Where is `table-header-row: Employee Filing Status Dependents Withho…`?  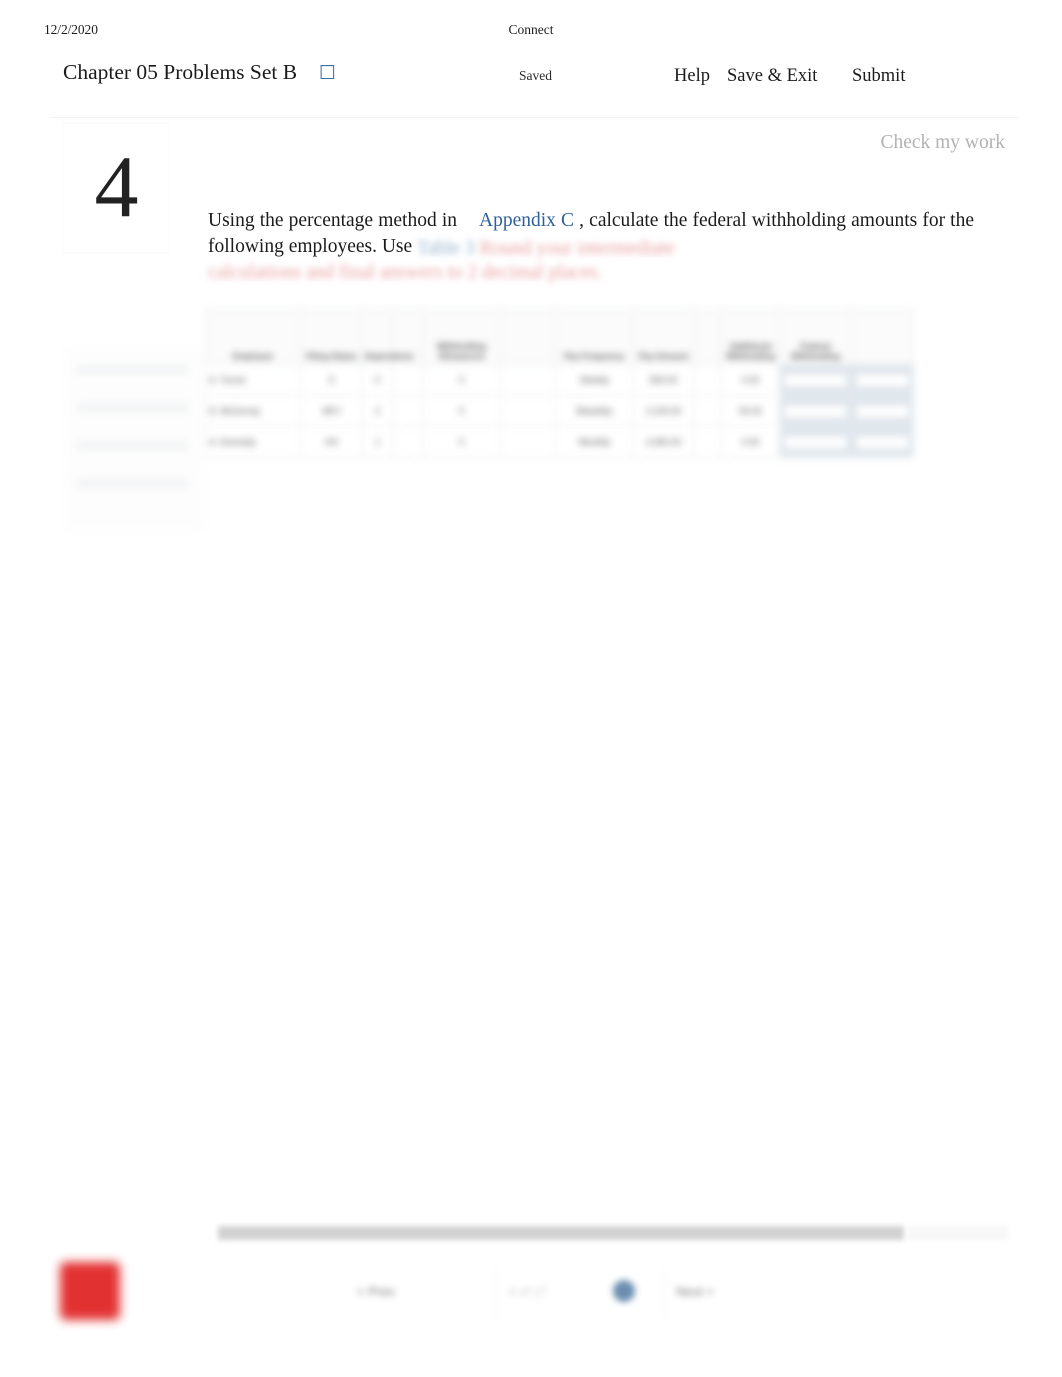 table-header-row: Employee Filing Status Dependents Withho… is located at coordinates (559, 337).